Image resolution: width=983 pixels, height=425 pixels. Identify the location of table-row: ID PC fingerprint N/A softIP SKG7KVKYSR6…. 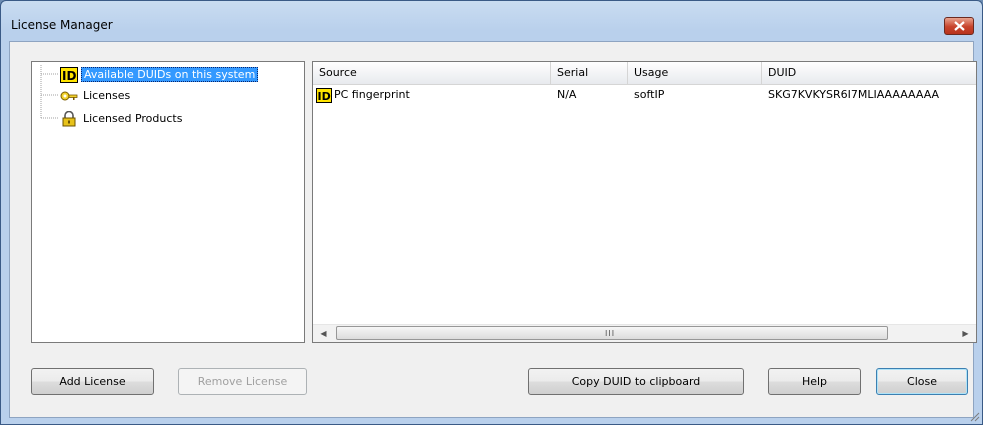
(644, 95).